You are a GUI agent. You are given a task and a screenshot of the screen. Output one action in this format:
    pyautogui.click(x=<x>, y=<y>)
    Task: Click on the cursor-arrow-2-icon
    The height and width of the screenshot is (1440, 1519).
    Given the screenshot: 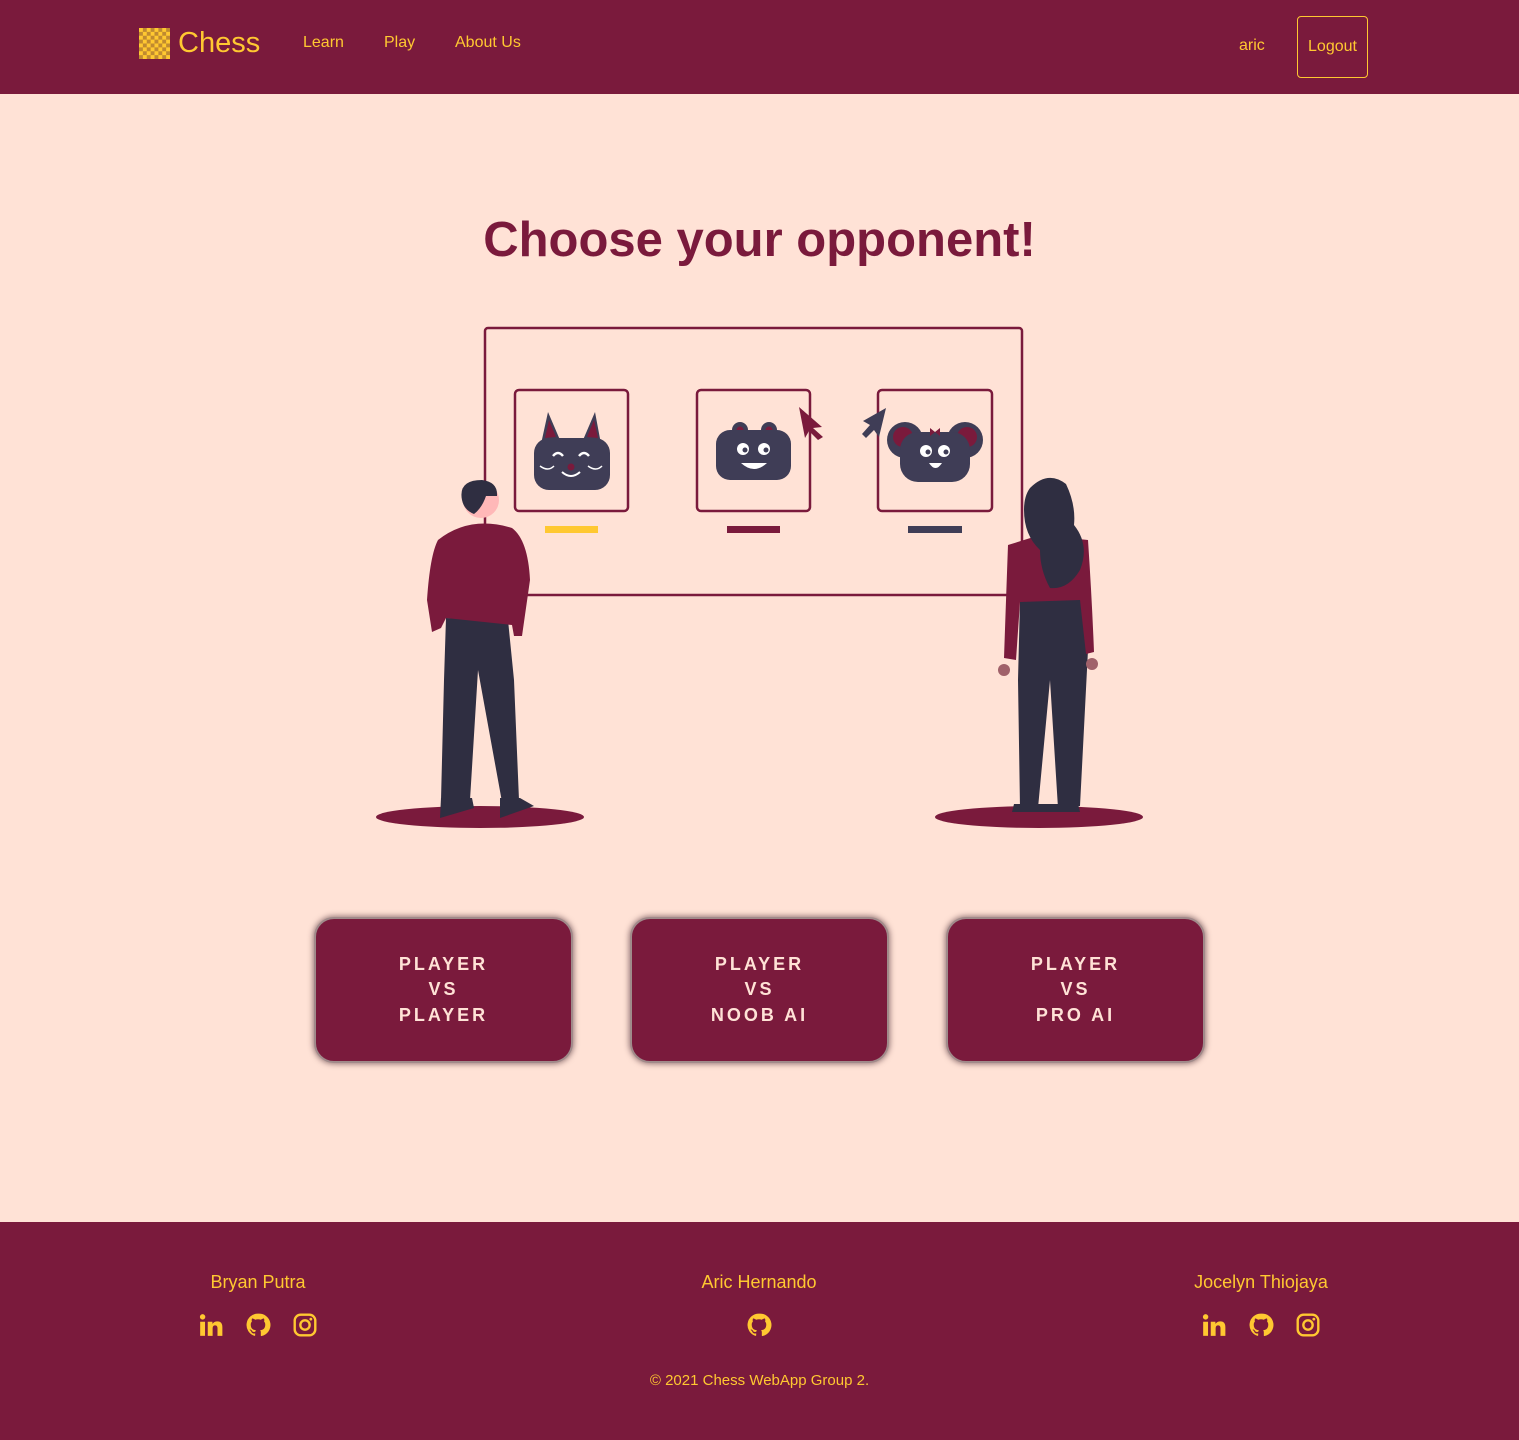 What is the action you would take?
    pyautogui.click(x=874, y=423)
    